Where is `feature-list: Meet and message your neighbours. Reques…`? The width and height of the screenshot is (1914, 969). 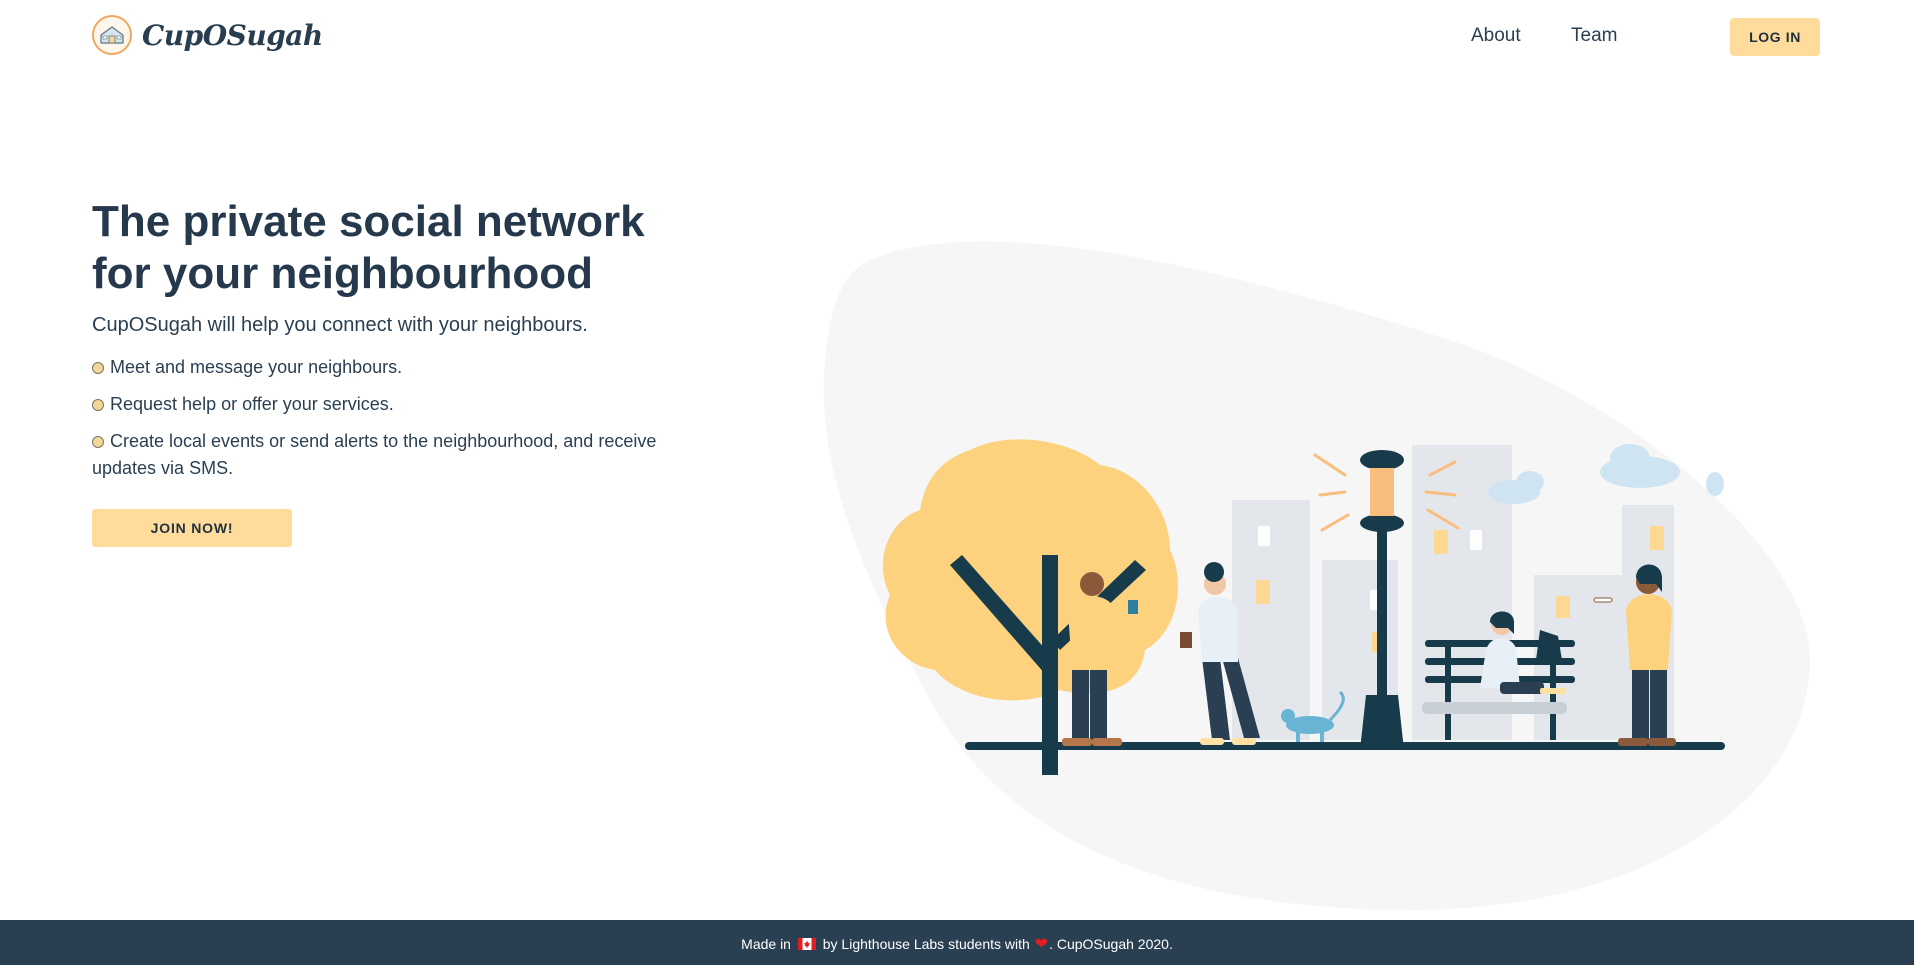 feature-list: Meet and message your neighbours. Reques… is located at coordinates (392, 418).